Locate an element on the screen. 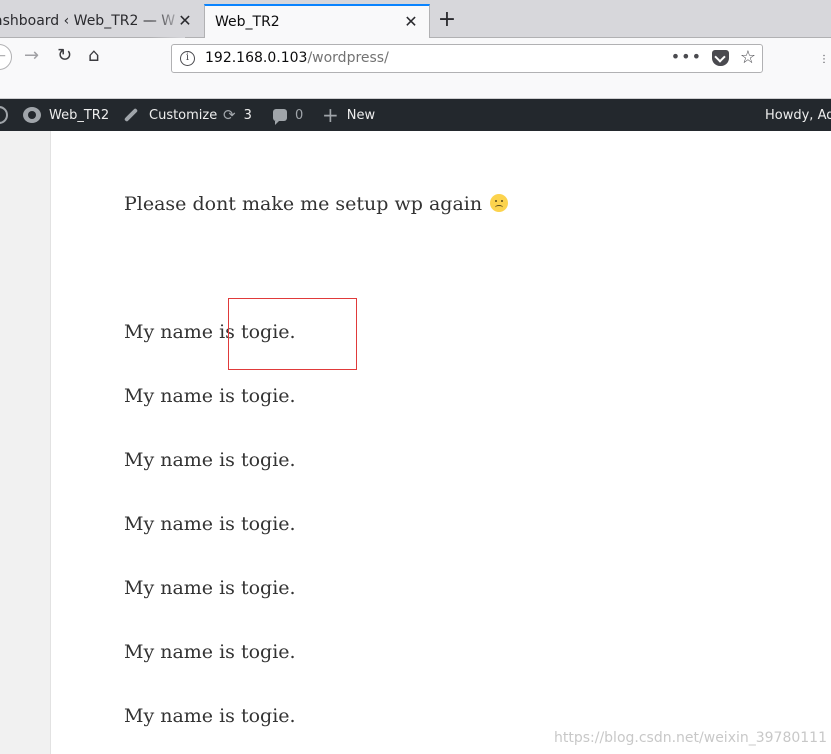 Image resolution: width=831 pixels, height=754 pixels. wp-admin-bar: Web_TR2 Customize ⟳ 3 0 + New Howdy, Adr is located at coordinates (415, 115).